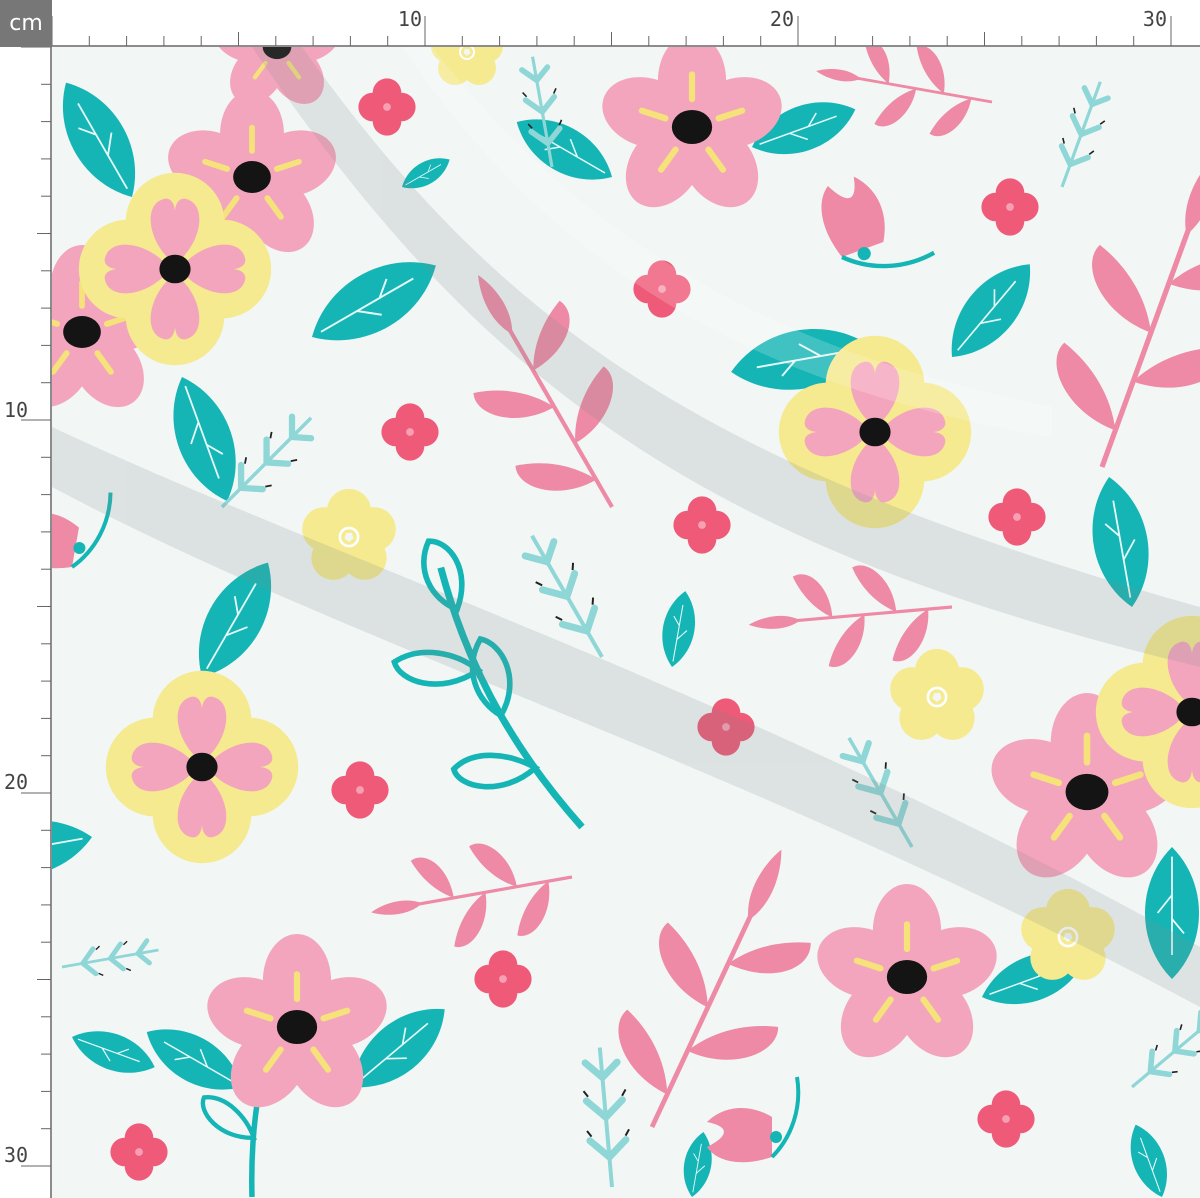 The image size is (1200, 1198). Describe the element at coordinates (782, 19) in the screenshot. I see `top-ruler-label-20: 20` at that location.